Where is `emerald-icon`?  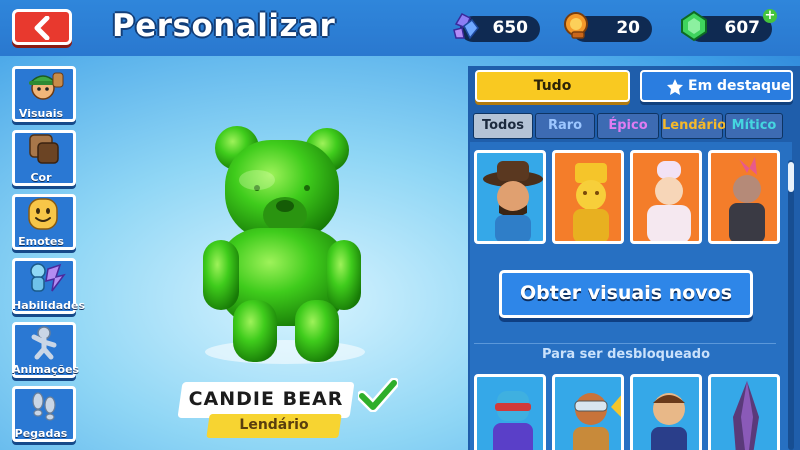 emerald-icon is located at coordinates (694, 26).